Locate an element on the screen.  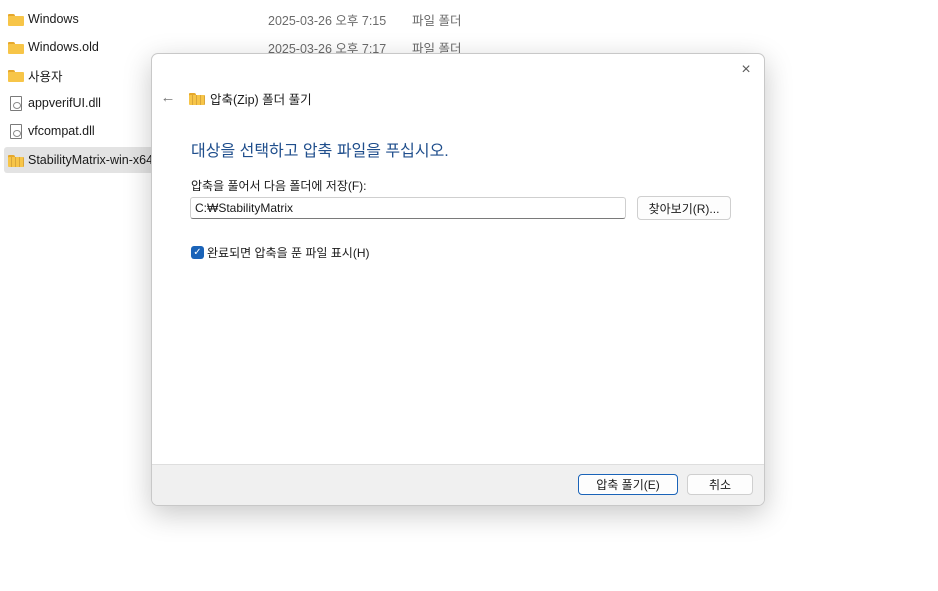
show-files-option: ✓ 완료되면 압축을 푼 파일 표시(H) is located at coordinates (280, 252).